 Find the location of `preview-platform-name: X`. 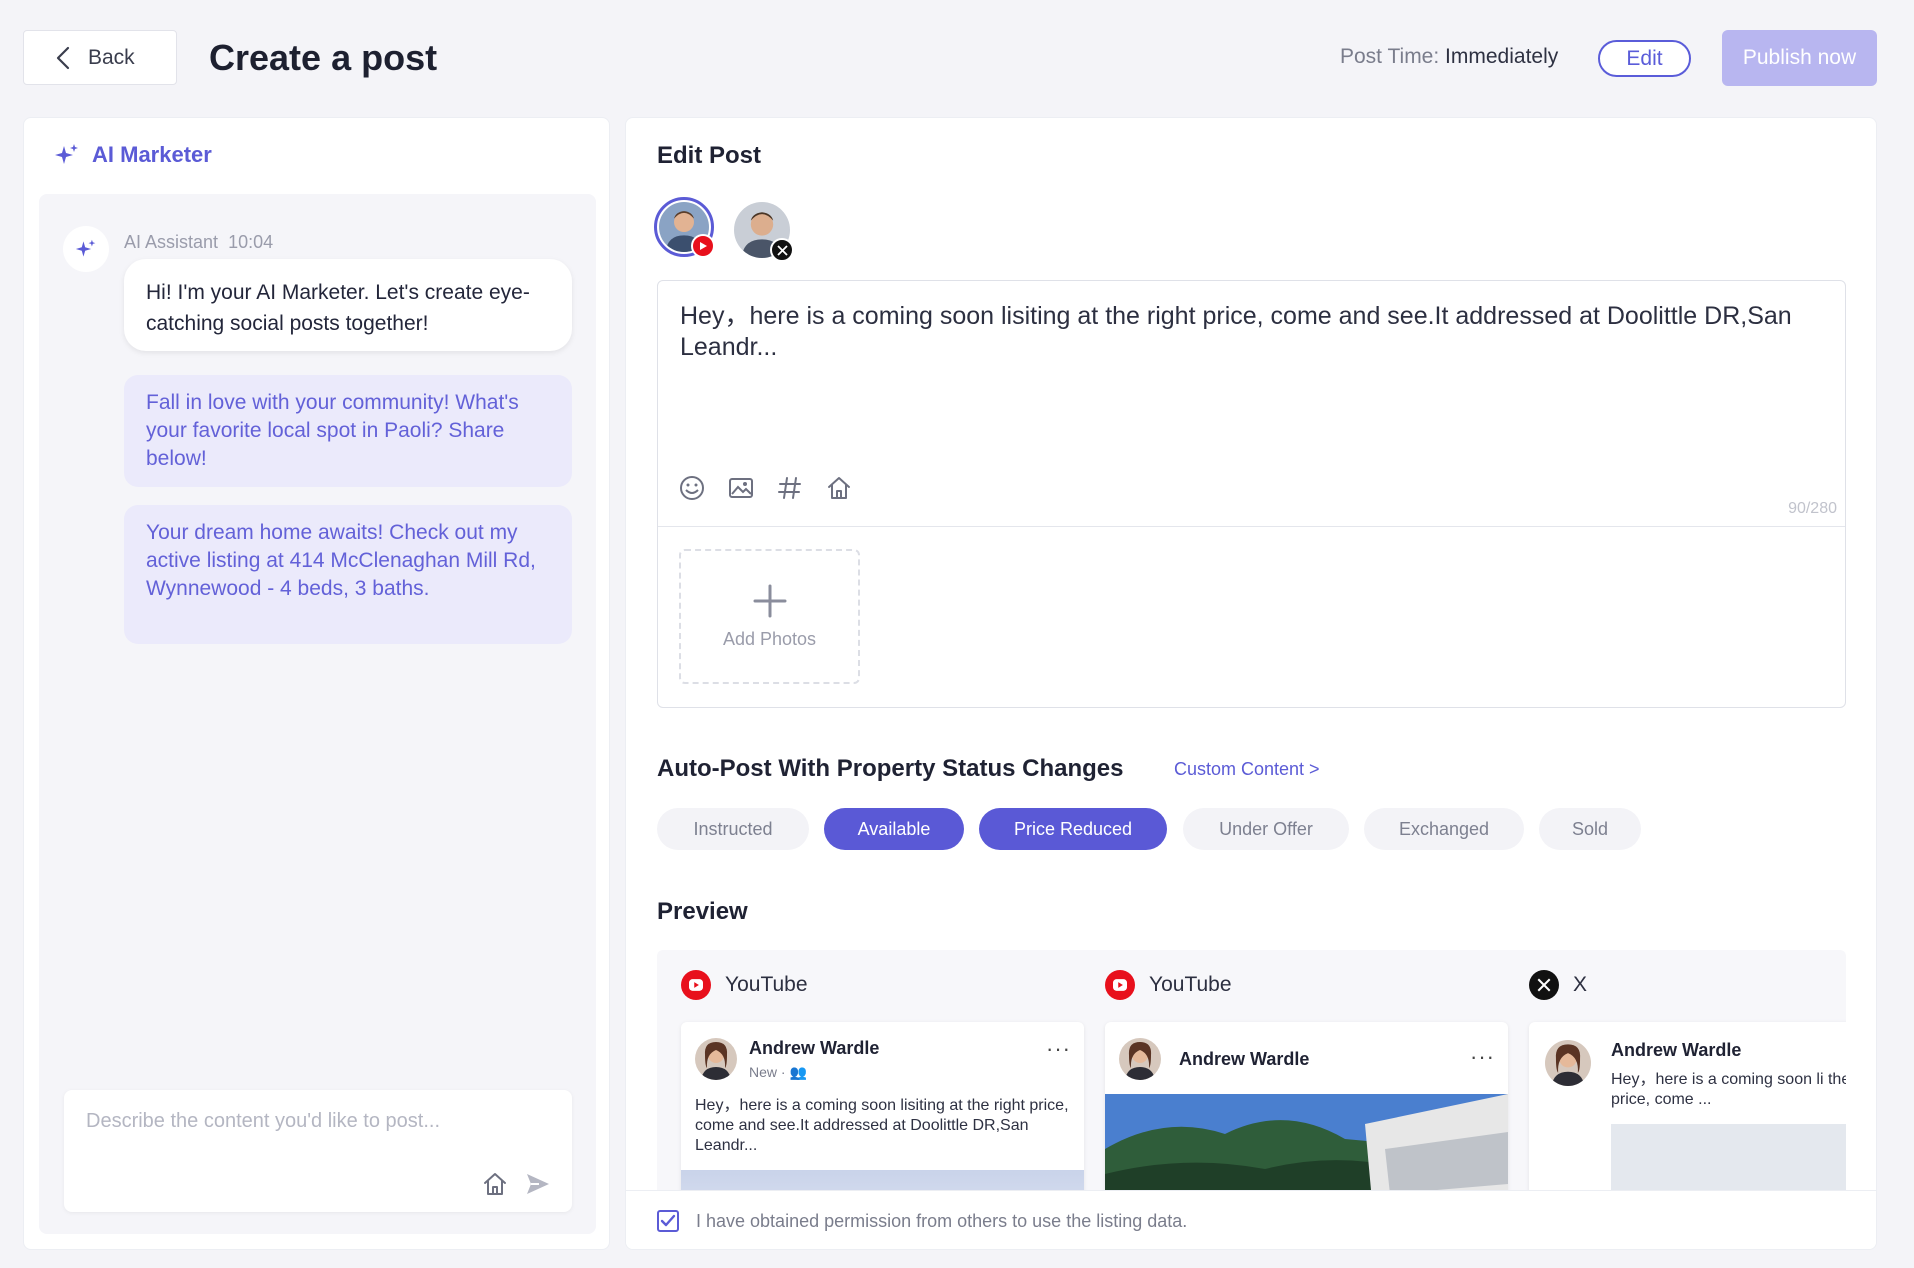

preview-platform-name: X is located at coordinates (1580, 984).